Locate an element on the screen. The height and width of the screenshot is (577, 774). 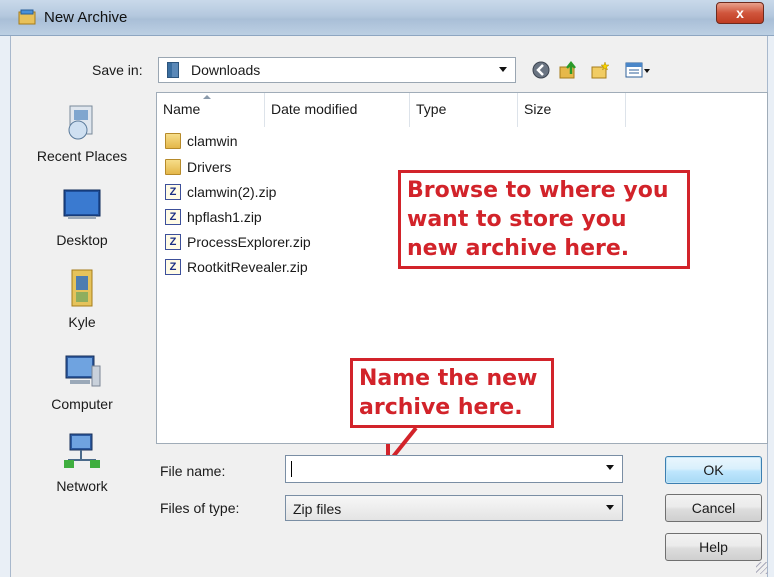
file-type-dropdown: Zip files is located at coordinates (454, 508).